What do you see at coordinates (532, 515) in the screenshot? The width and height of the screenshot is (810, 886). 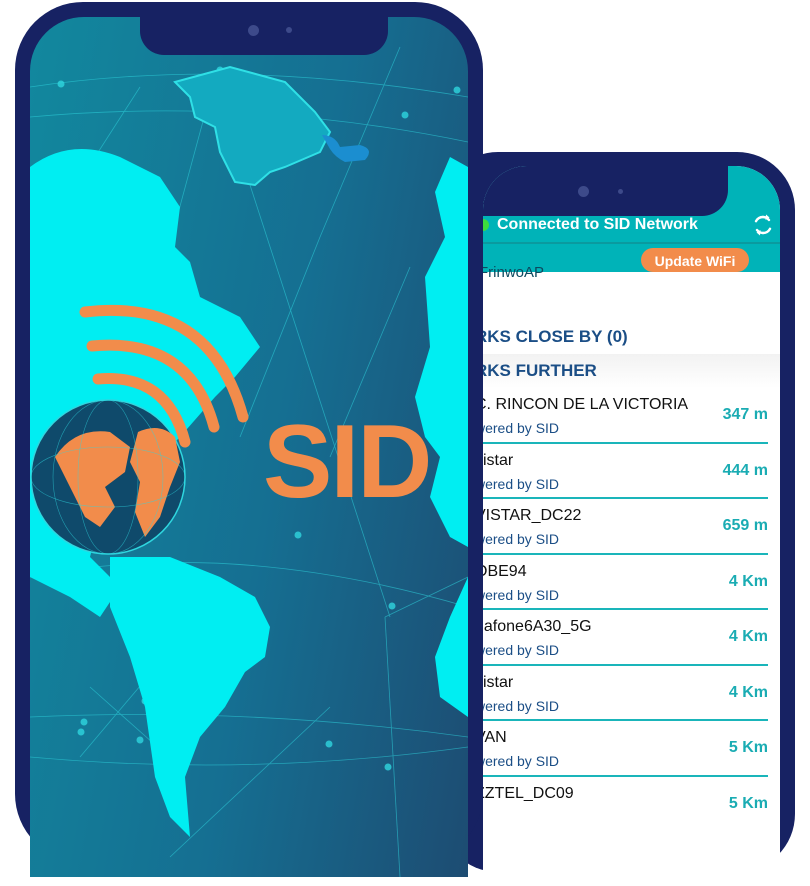 I see `network-name: VISTAR_DC22` at bounding box center [532, 515].